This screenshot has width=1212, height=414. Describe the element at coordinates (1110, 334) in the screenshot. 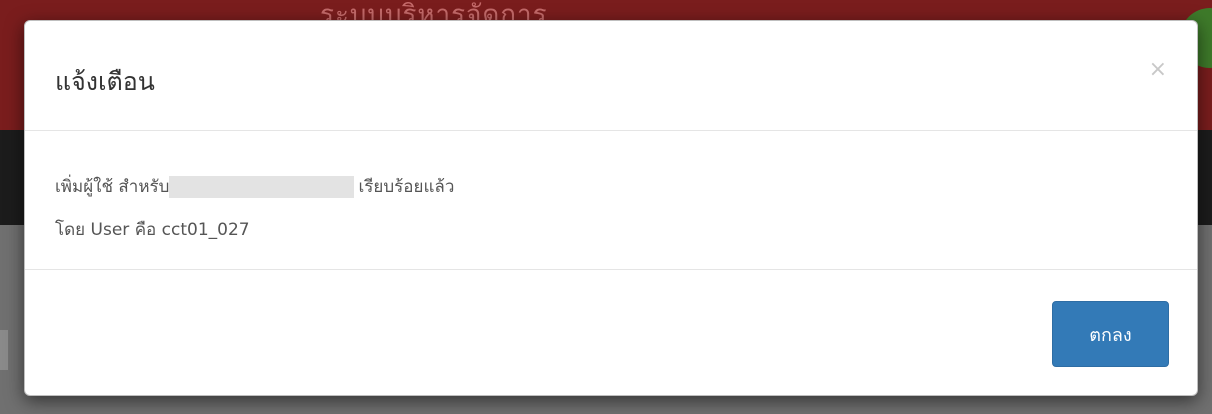

I see `ok-button: ตกลง` at that location.